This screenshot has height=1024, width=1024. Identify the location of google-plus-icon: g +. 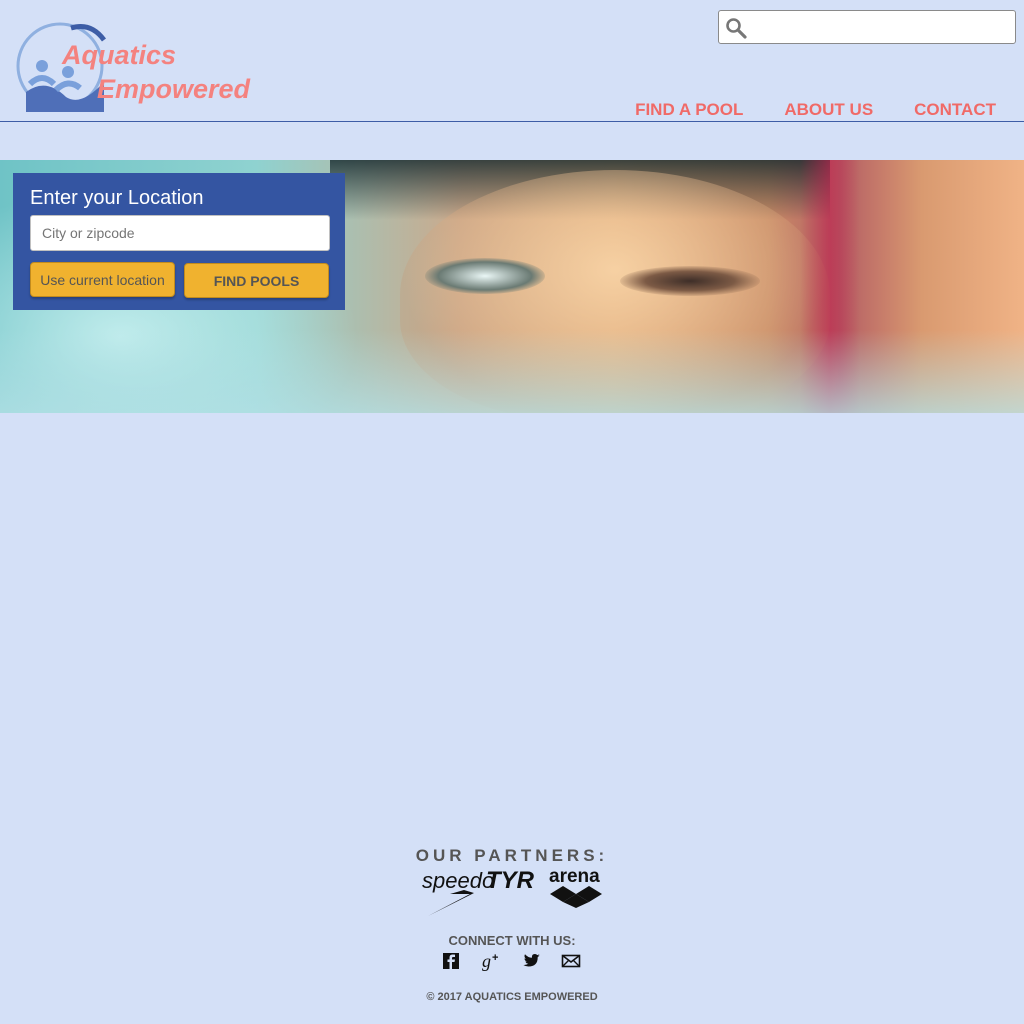
(491, 961).